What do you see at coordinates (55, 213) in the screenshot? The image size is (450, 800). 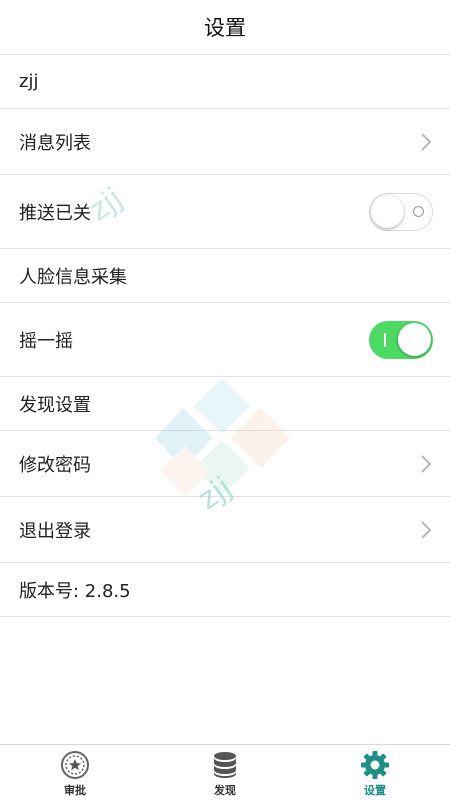 I see `push-label: 推送已关` at bounding box center [55, 213].